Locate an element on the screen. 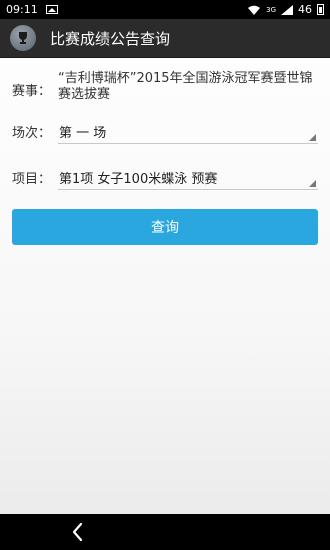 This screenshot has width=330, height=550. item-row: 项目： 第1项 女子100米蝶泳 预赛 is located at coordinates (165, 178).